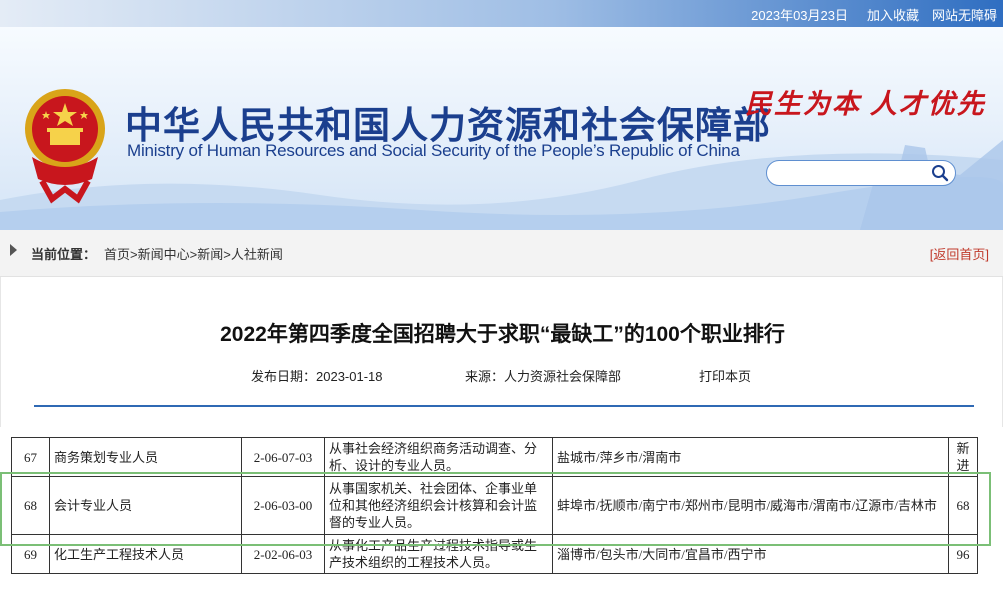  What do you see at coordinates (725, 375) in the screenshot?
I see `print-page-link: 打印本页` at bounding box center [725, 375].